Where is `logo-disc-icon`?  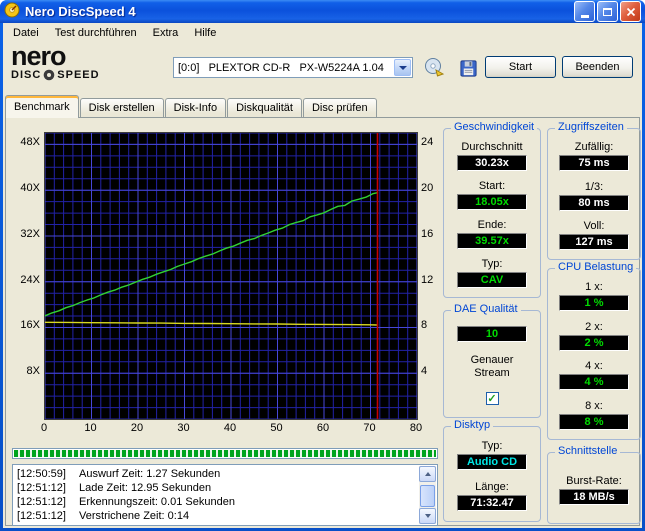 logo-disc-icon is located at coordinates (49, 75).